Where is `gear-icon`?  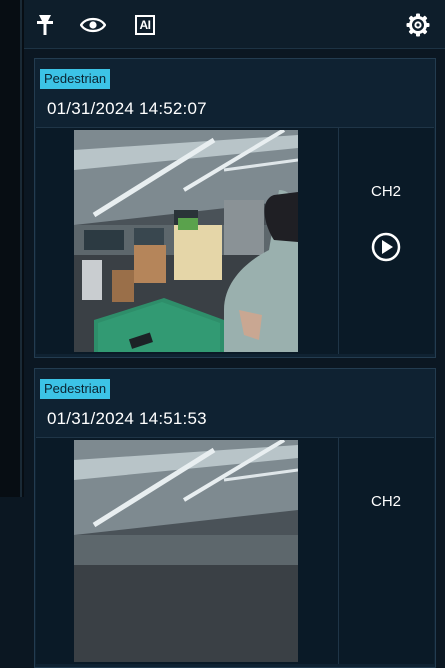
gear-icon is located at coordinates (418, 25).